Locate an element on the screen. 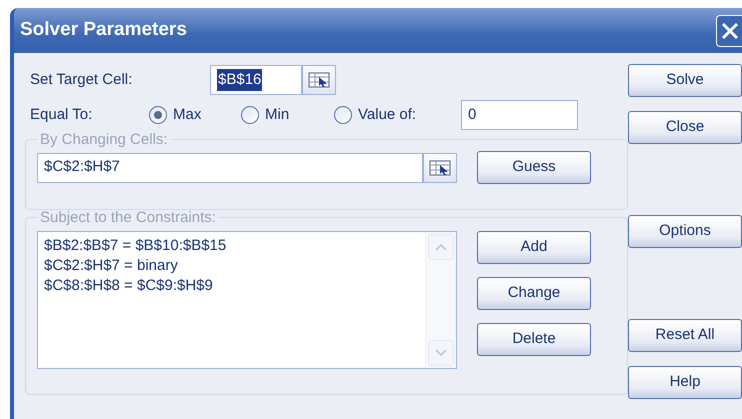 Image resolution: width=742 pixels, height=419 pixels. constraint-item: $B$2:$B$7 = $B$10:$B$15 is located at coordinates (231, 246).